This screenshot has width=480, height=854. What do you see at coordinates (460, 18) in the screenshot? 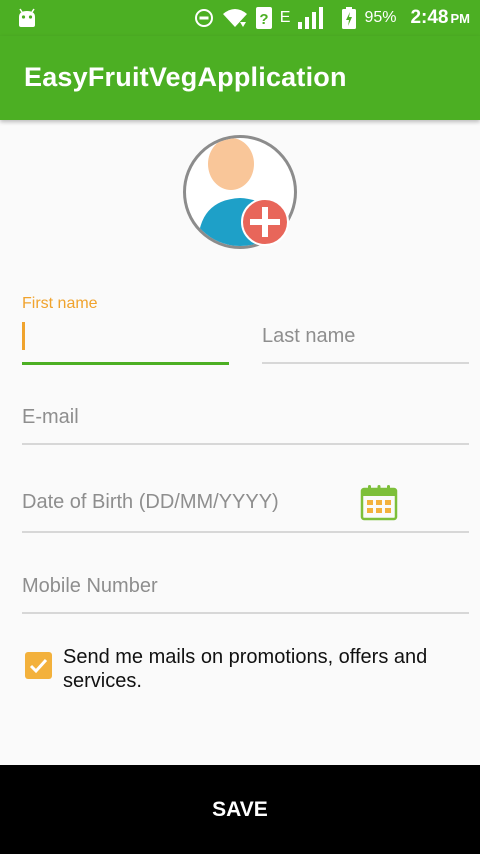
I see `clock-ampm: PM` at bounding box center [460, 18].